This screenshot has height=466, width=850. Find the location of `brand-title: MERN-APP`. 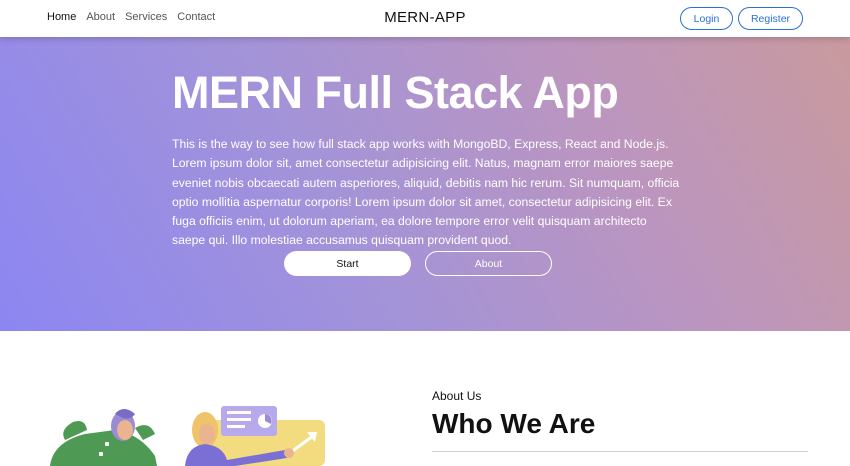

brand-title: MERN-APP is located at coordinates (425, 17).